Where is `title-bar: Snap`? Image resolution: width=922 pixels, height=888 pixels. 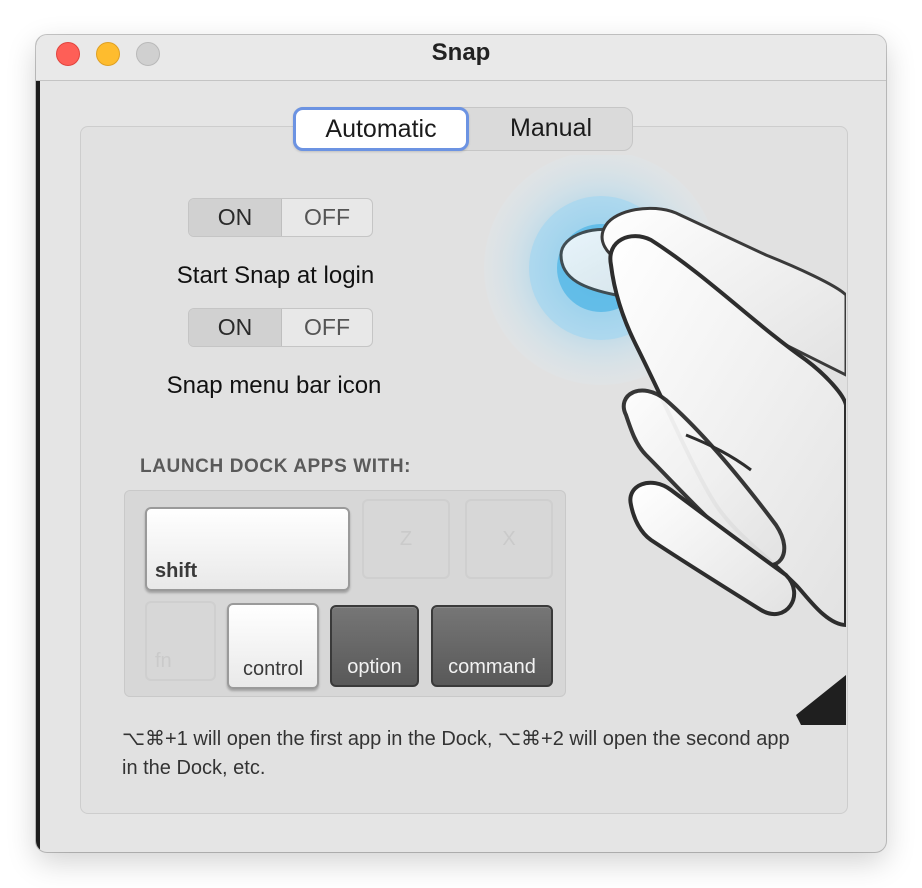 title-bar: Snap is located at coordinates (461, 58).